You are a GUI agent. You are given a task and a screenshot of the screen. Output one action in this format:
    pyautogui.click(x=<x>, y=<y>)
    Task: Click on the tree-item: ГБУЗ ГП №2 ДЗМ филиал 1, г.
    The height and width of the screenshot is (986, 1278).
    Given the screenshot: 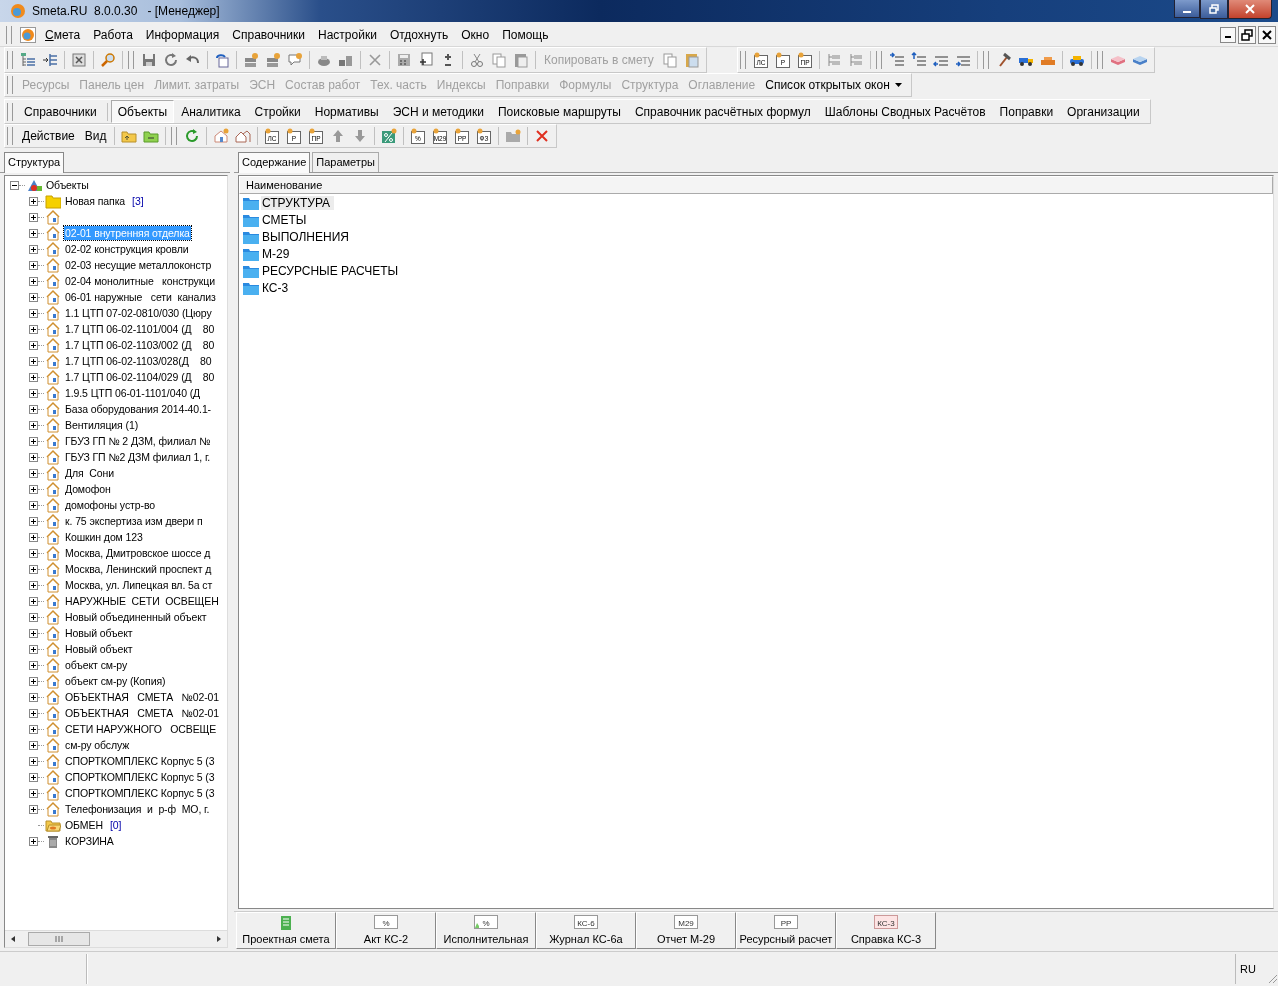 What is the action you would take?
    pyautogui.click(x=138, y=457)
    